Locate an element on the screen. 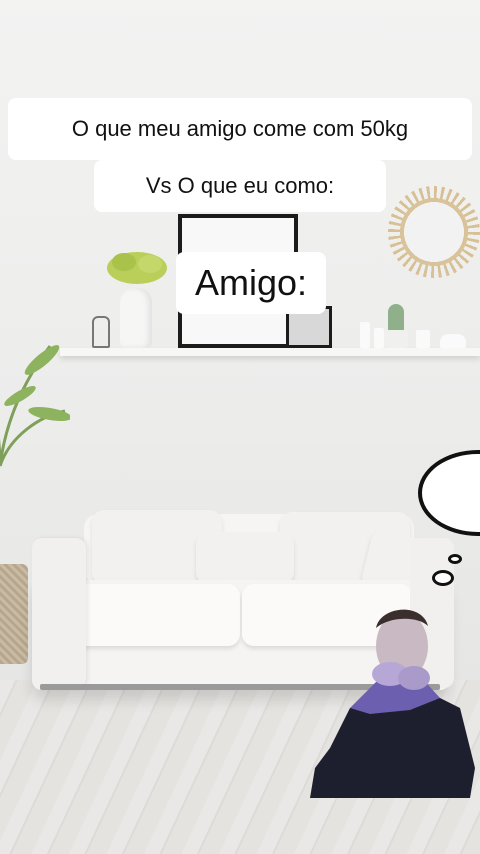  caption-amigo-label: Amigo: is located at coordinates (251, 283).